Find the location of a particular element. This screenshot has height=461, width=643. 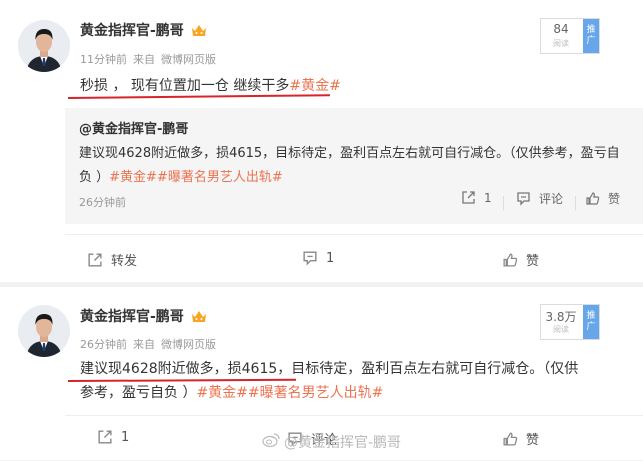

repost-button: 1 is located at coordinates (113, 437).